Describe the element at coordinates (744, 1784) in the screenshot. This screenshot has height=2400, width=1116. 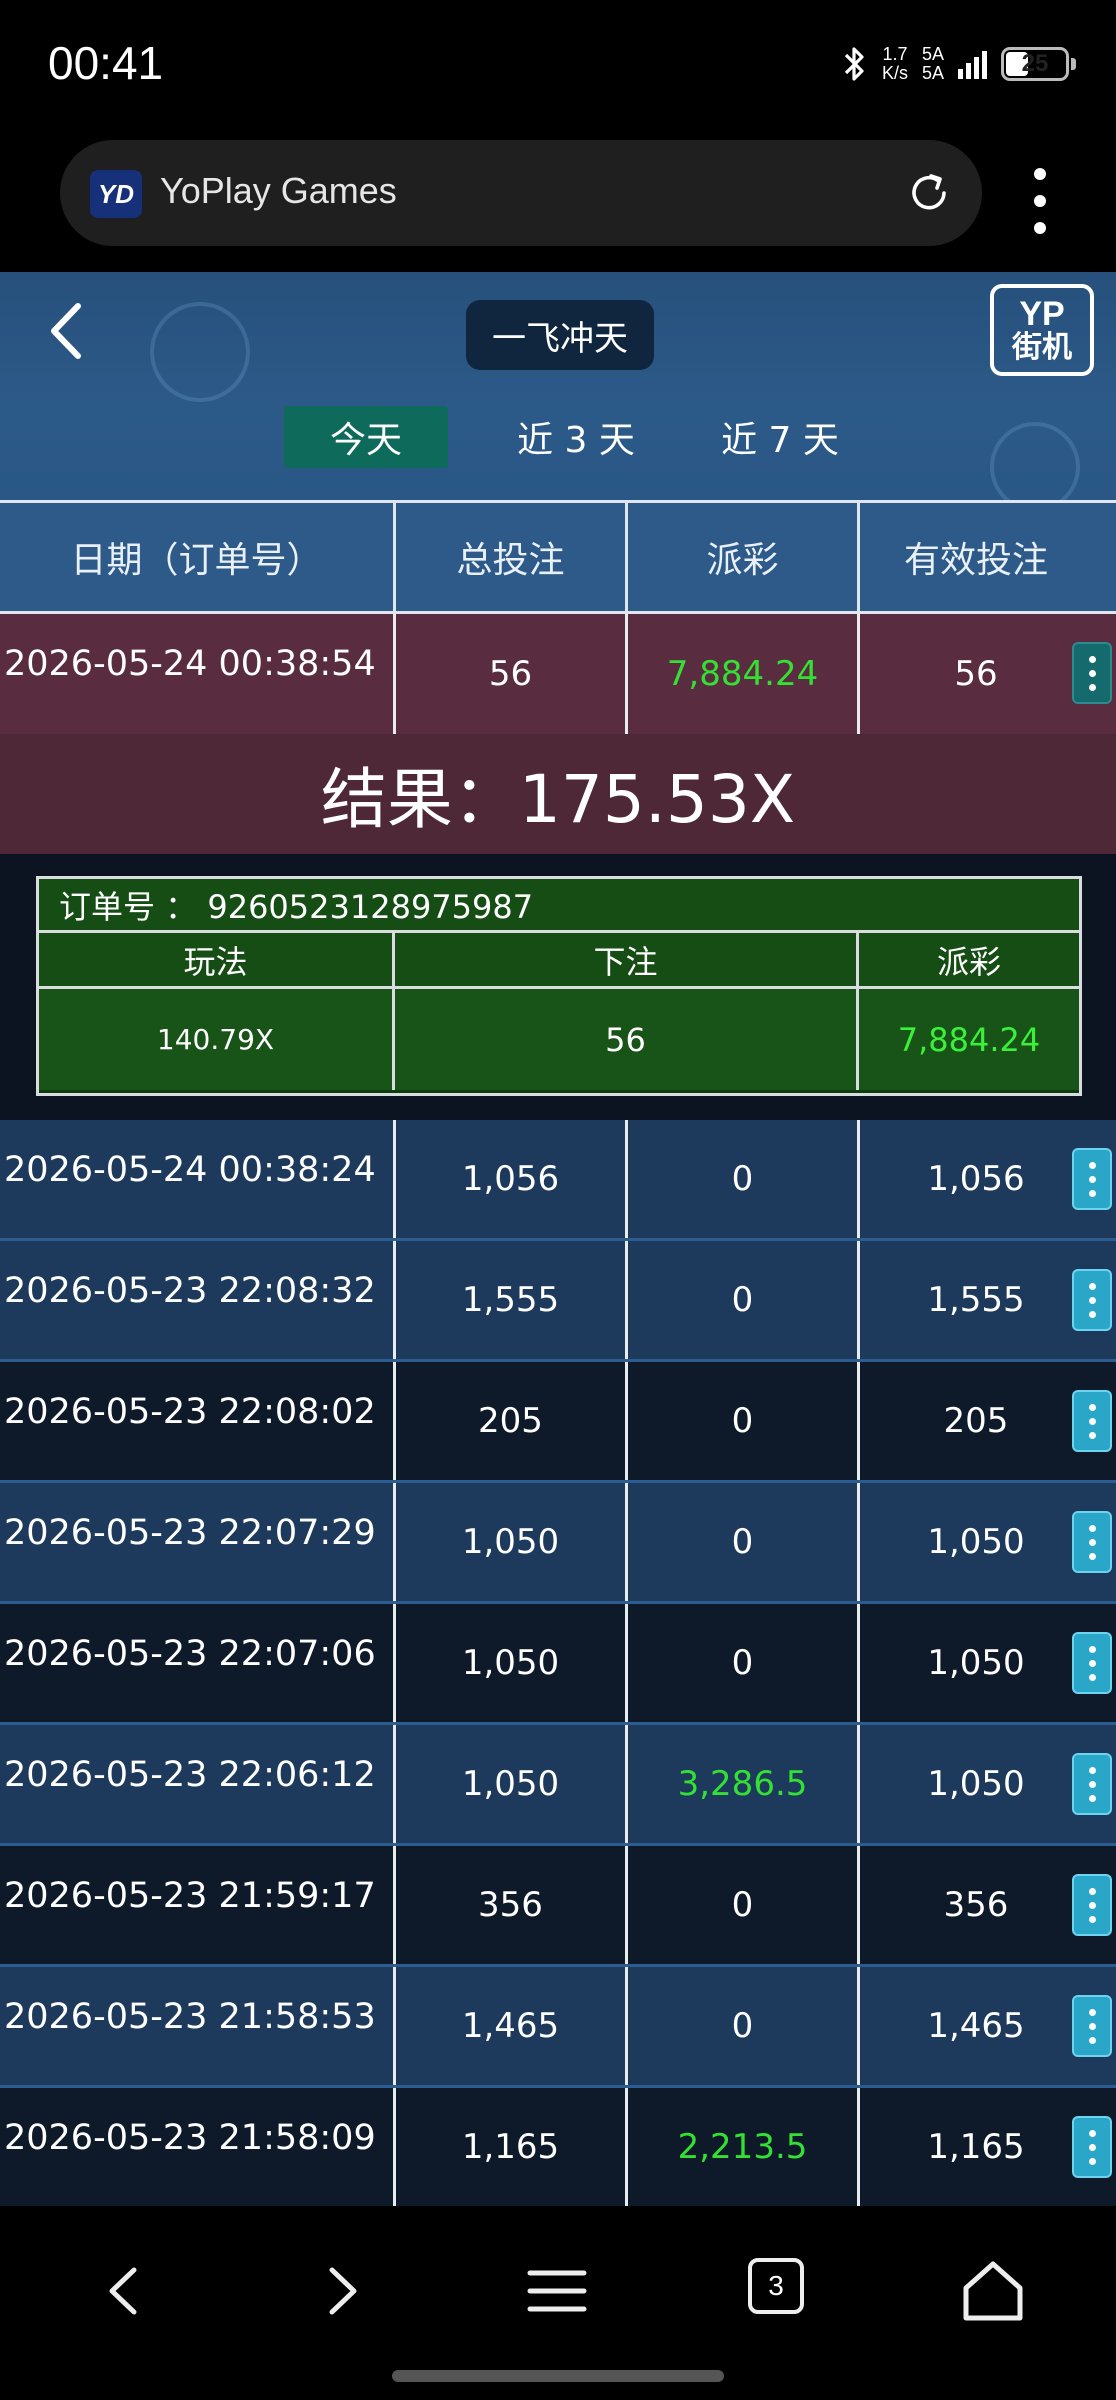
I see `row-payout: 3,286.5` at that location.